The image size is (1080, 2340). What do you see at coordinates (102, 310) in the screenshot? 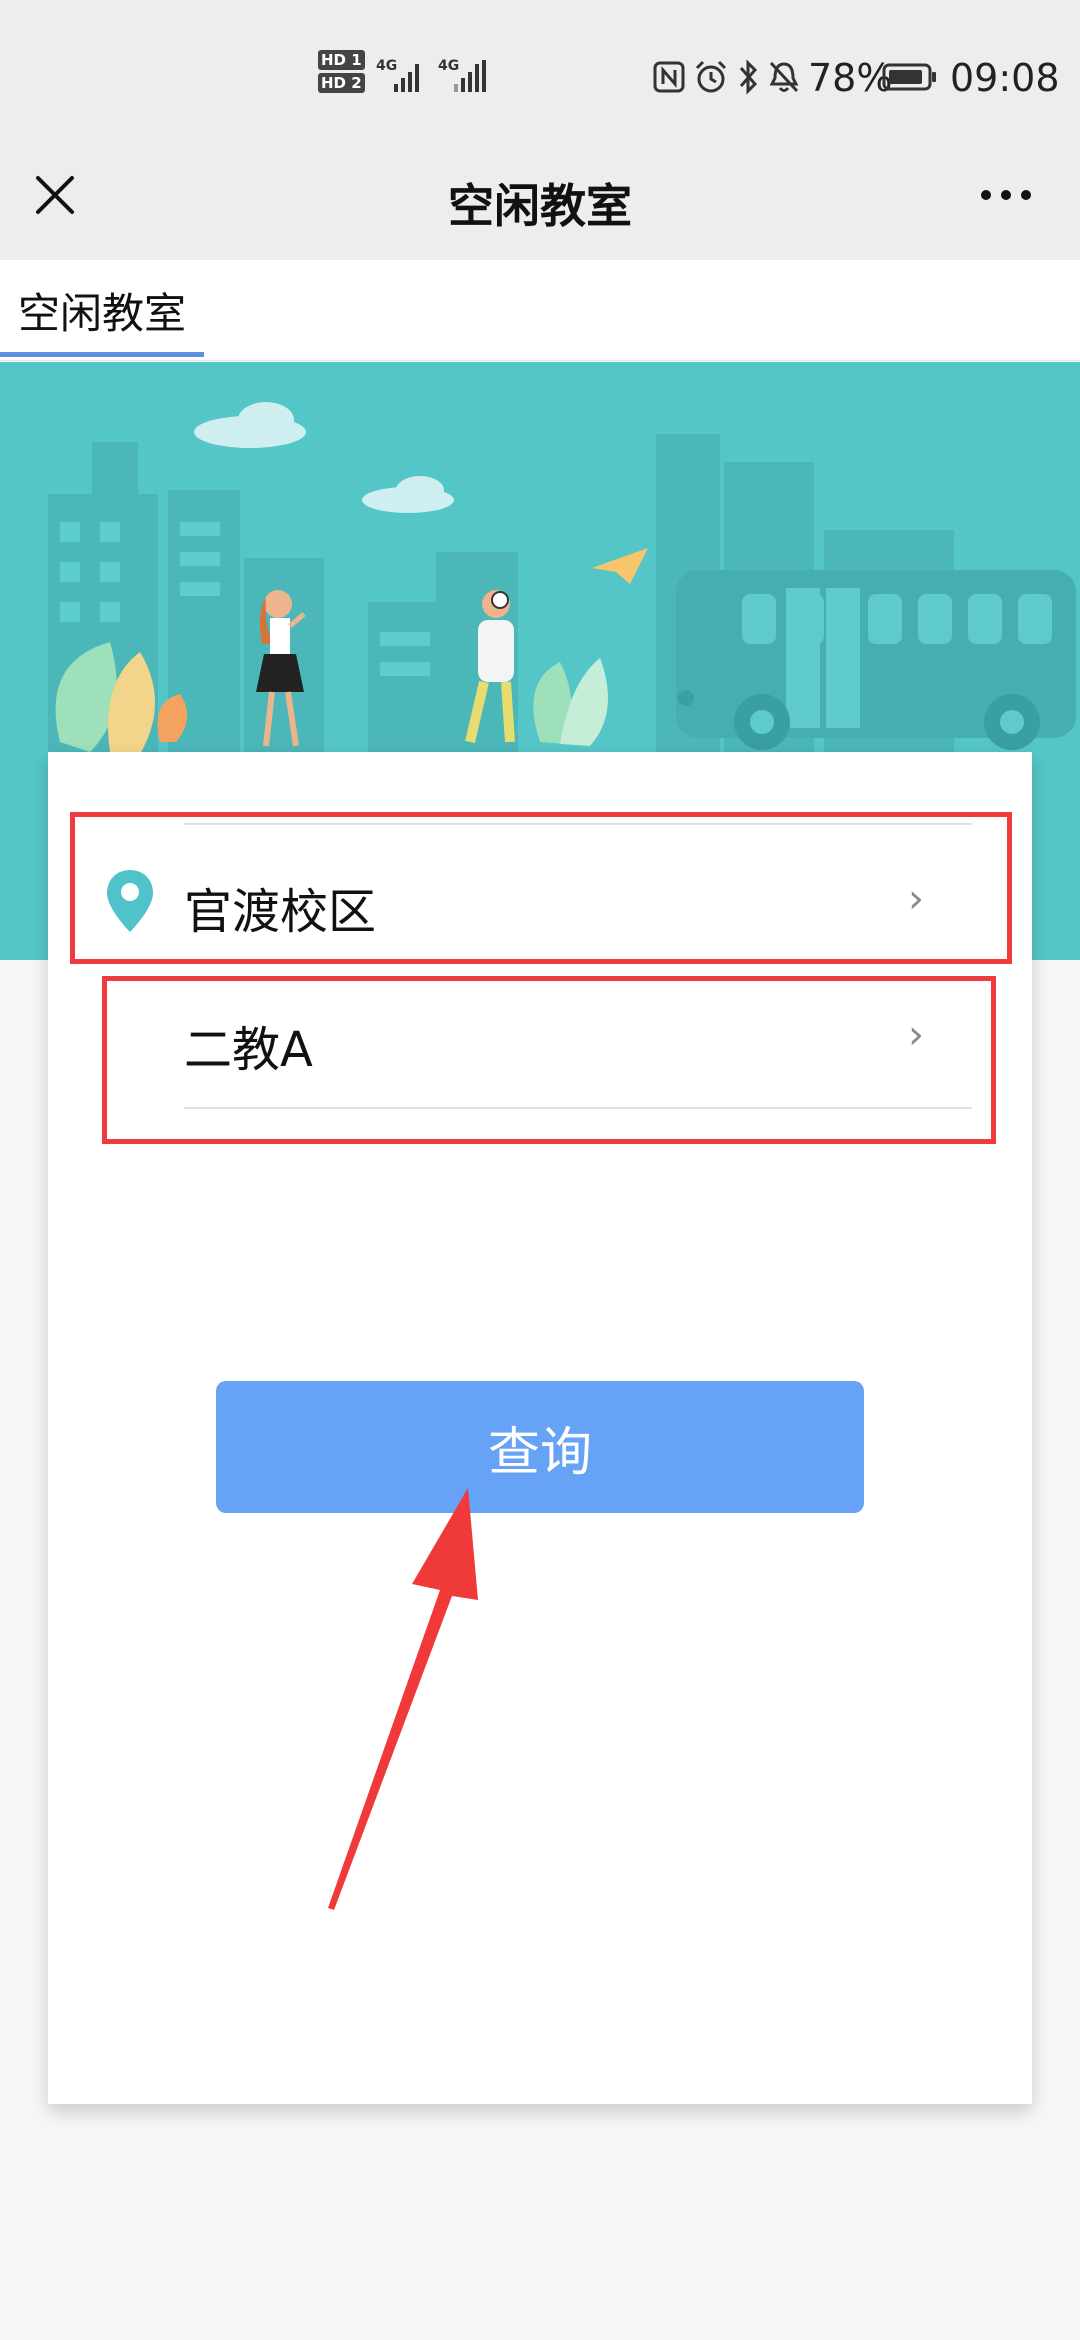
I see `tab-free-classroom: 空闲教室` at bounding box center [102, 310].